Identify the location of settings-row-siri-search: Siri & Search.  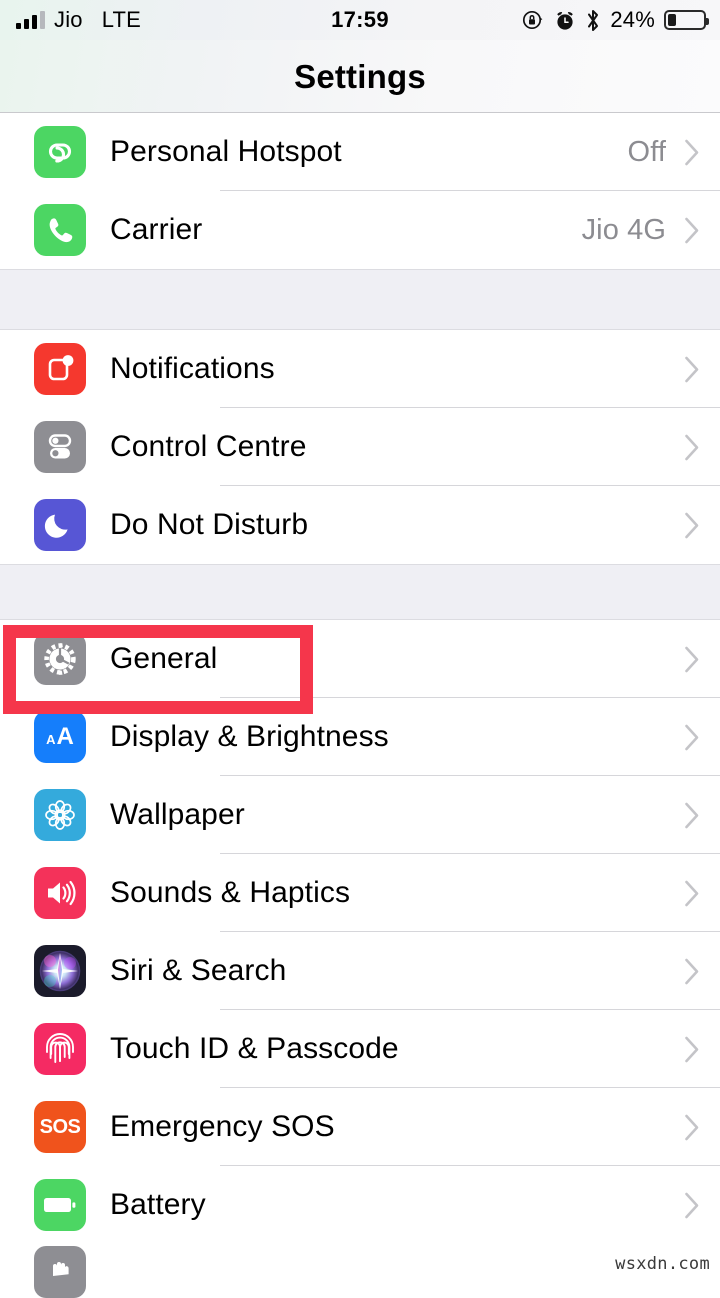
(360, 971).